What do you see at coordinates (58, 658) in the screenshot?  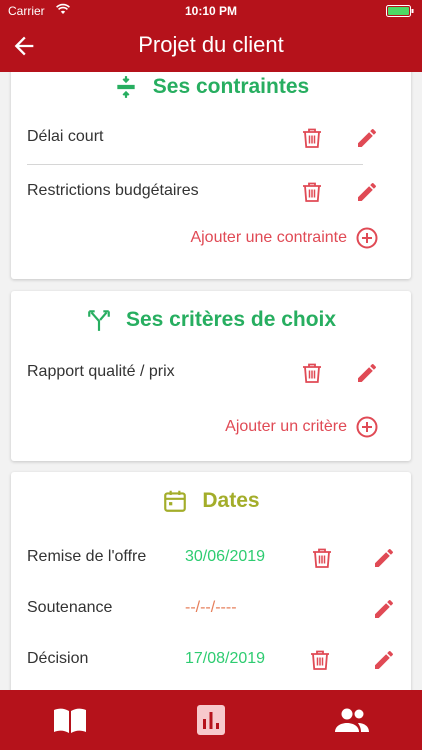 I see `date-label: Décision` at bounding box center [58, 658].